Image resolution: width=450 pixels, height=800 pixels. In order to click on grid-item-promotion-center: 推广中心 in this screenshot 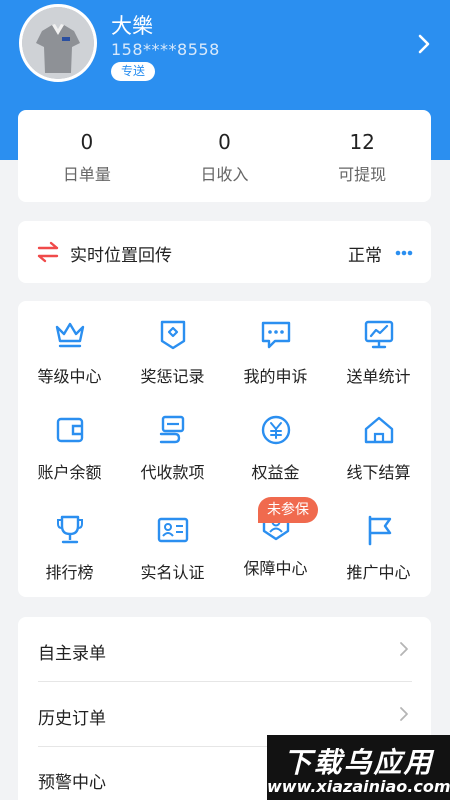, I will do `click(378, 545)`.